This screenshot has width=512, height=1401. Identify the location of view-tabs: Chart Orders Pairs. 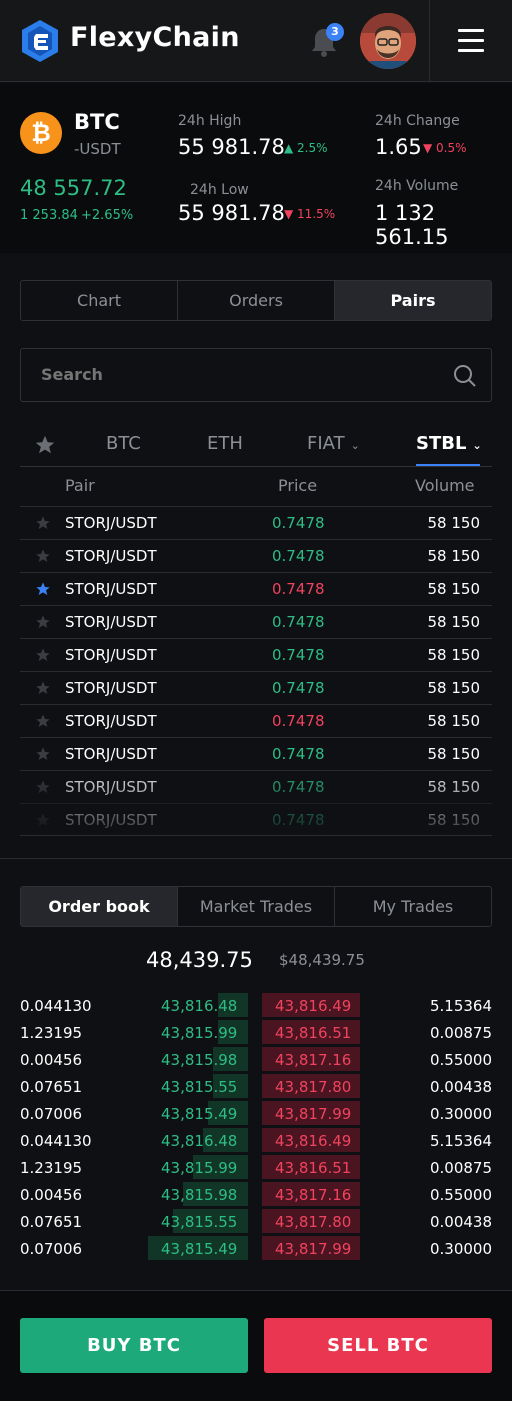
(256, 300).